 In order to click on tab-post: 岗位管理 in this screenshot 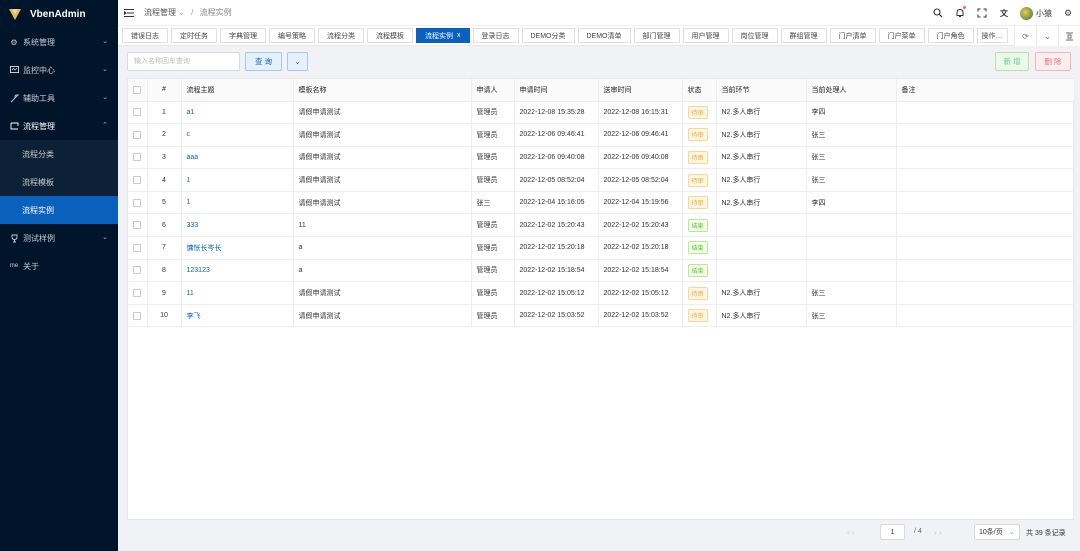, I will do `click(754, 35)`.